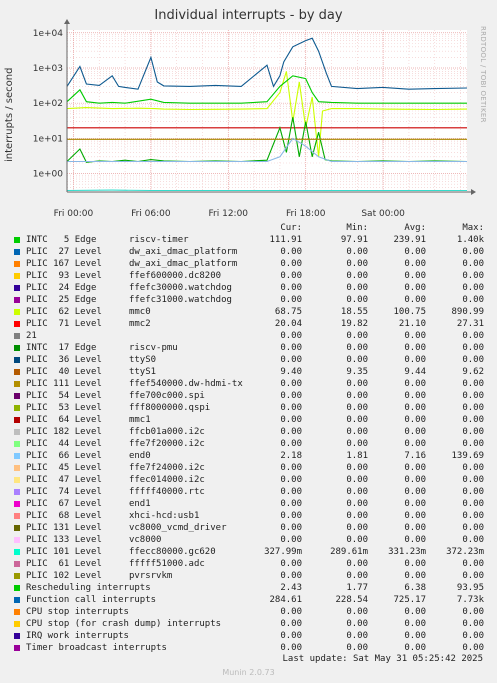 Image resolution: width=497 pixels, height=683 pixels. I want to click on legend-label: PLIC 74 Level fffff40000.rtc, so click(115, 492).